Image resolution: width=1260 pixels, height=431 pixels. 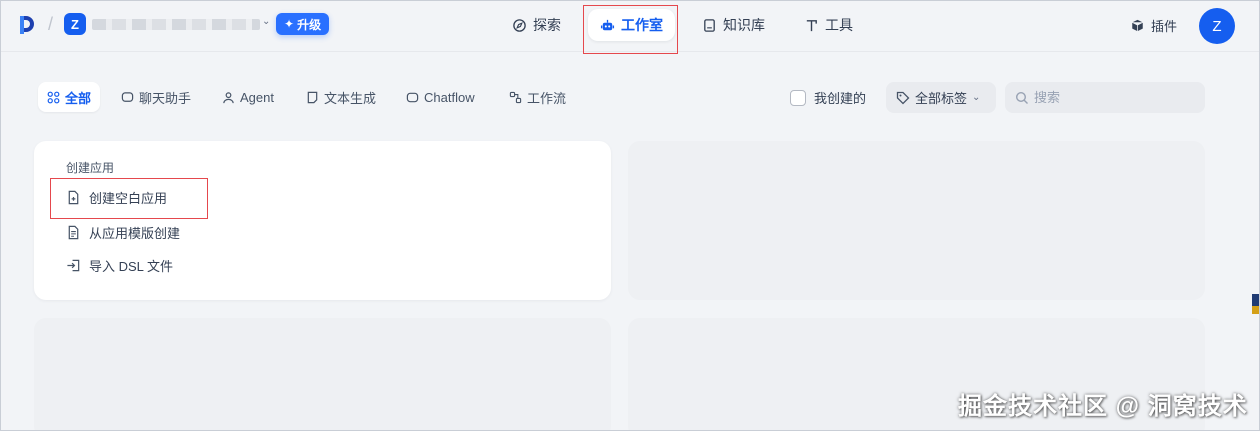 What do you see at coordinates (69, 97) in the screenshot?
I see `tab-all: 全部` at bounding box center [69, 97].